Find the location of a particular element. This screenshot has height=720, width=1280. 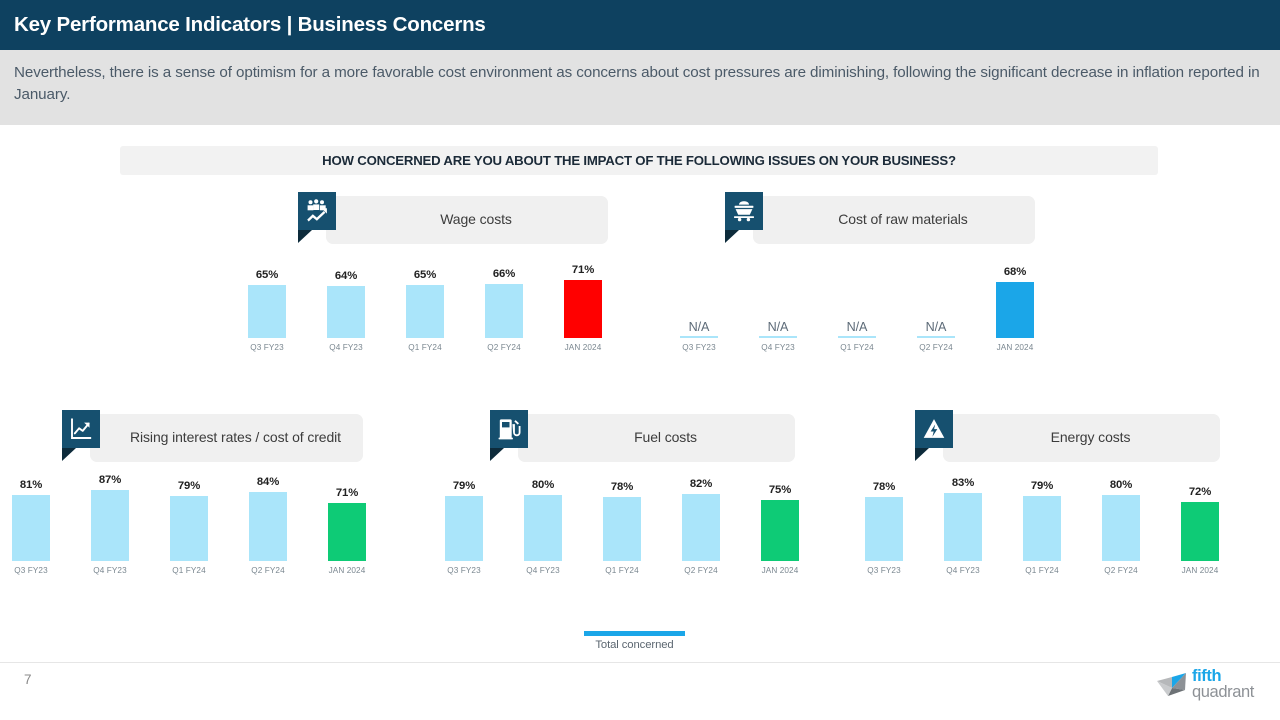

bar-column: N/A Q1 FY24 is located at coordinates (857, 336).